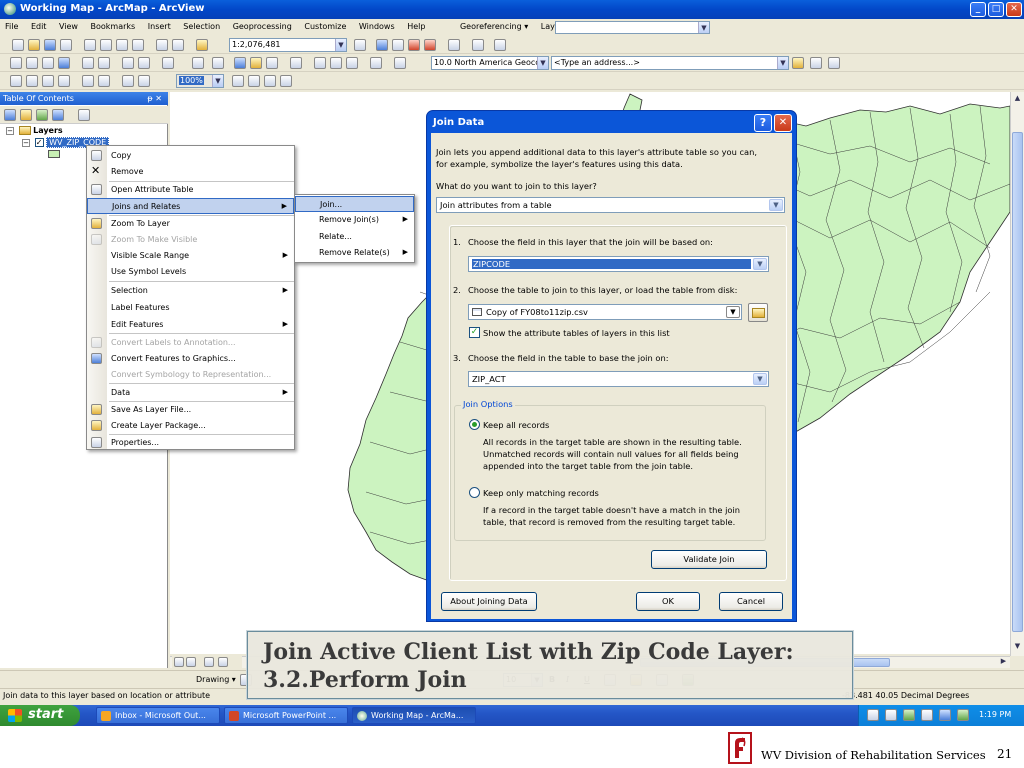 Image resolution: width=1024 pixels, height=768 pixels. I want to click on cut-icon, so click(90, 45).